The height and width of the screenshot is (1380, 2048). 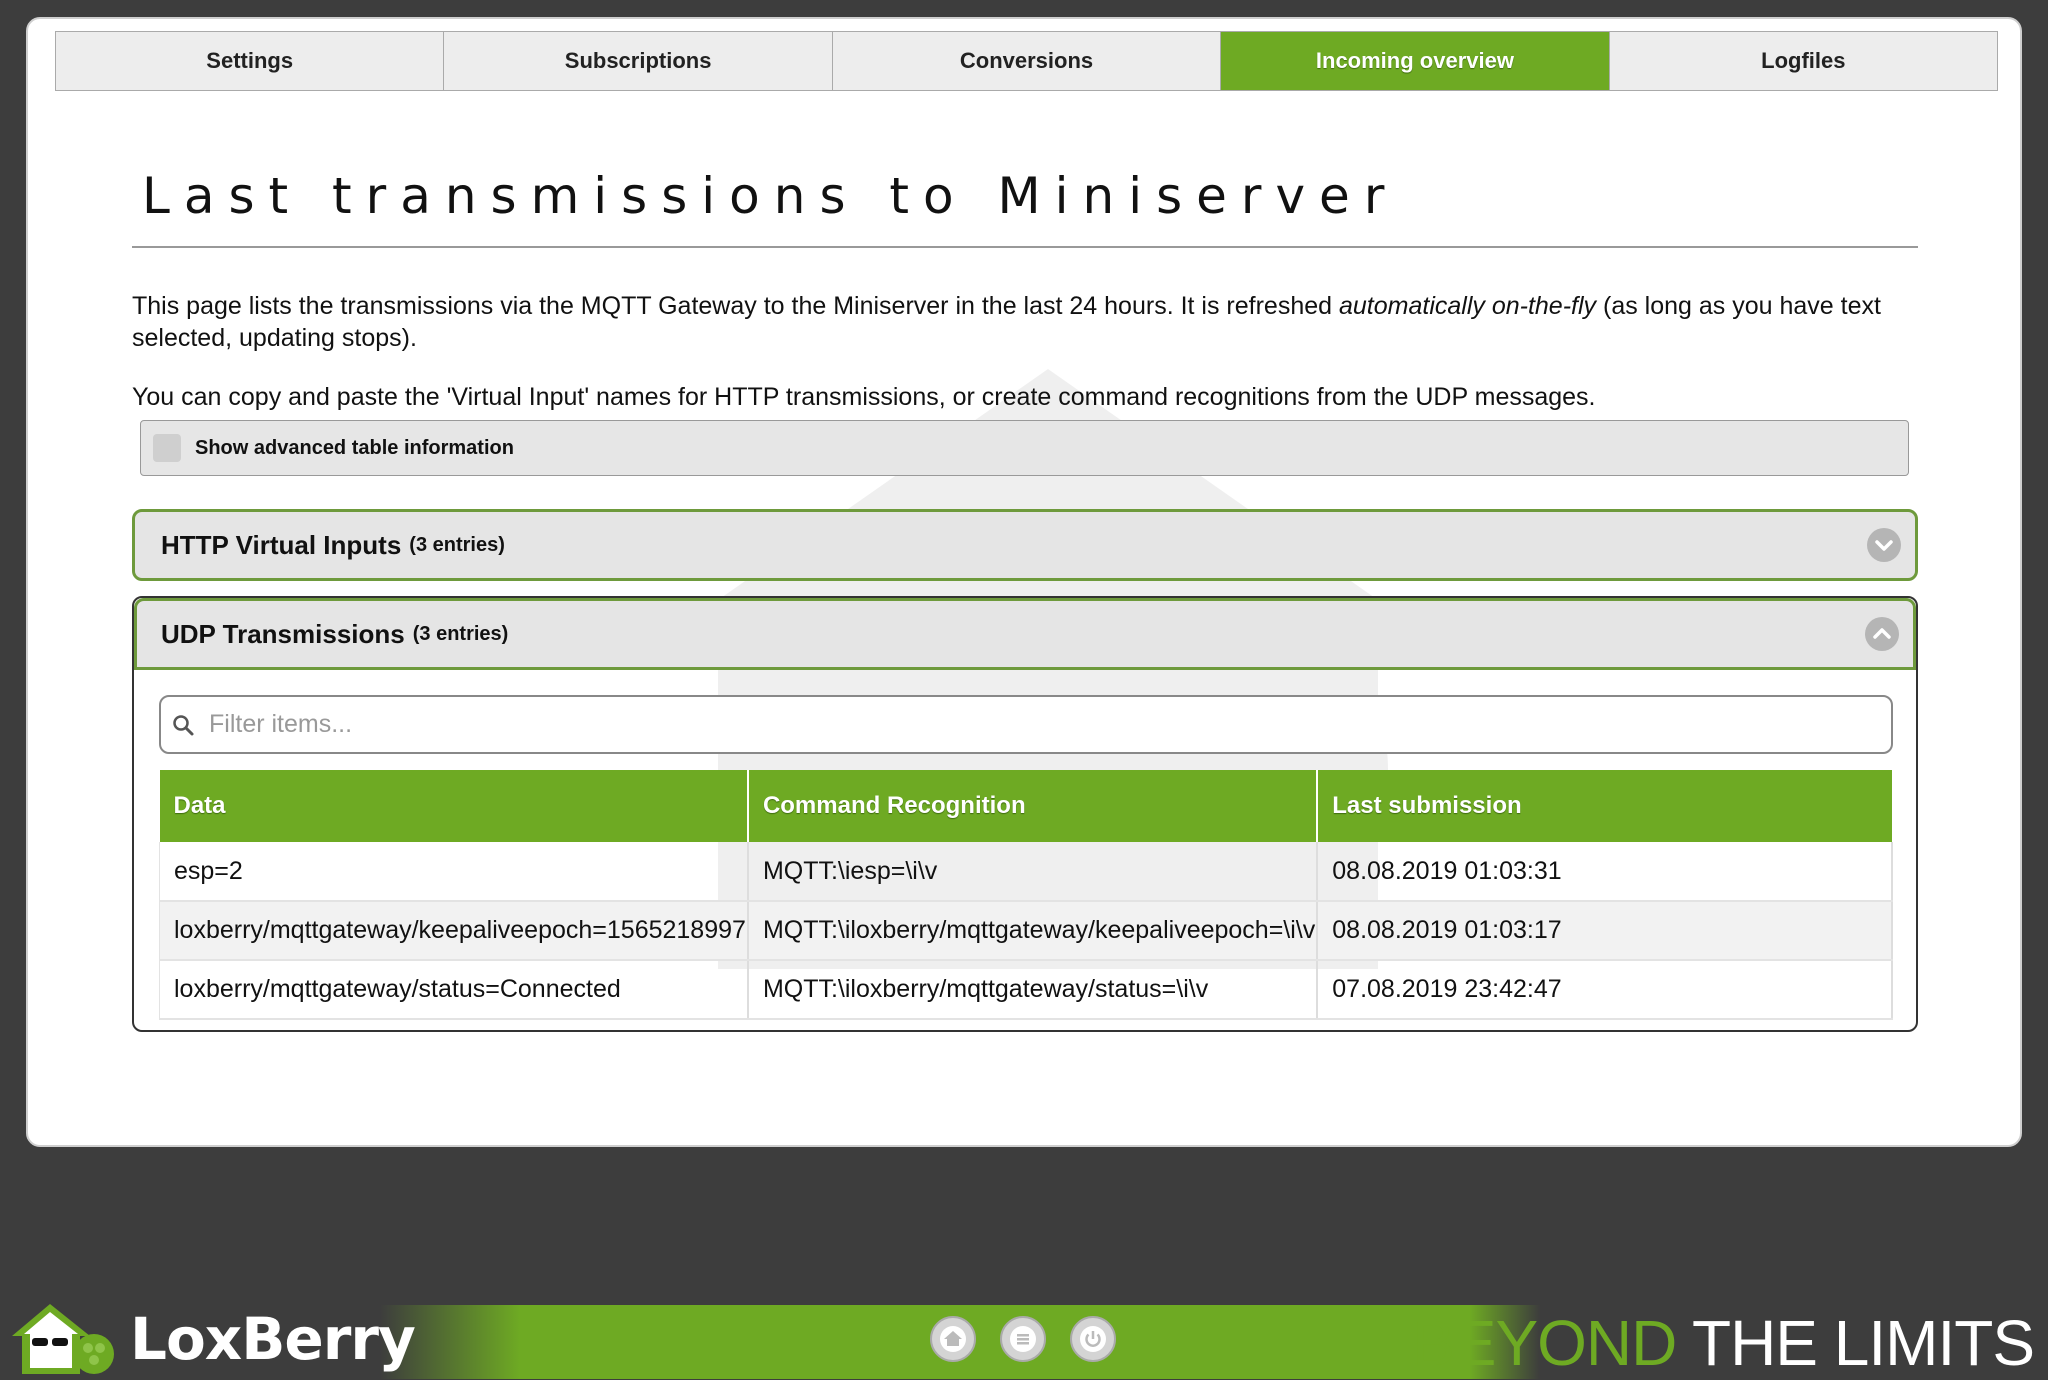 What do you see at coordinates (1855, 1343) in the screenshot?
I see `slogan-part2: THE LIMITS` at bounding box center [1855, 1343].